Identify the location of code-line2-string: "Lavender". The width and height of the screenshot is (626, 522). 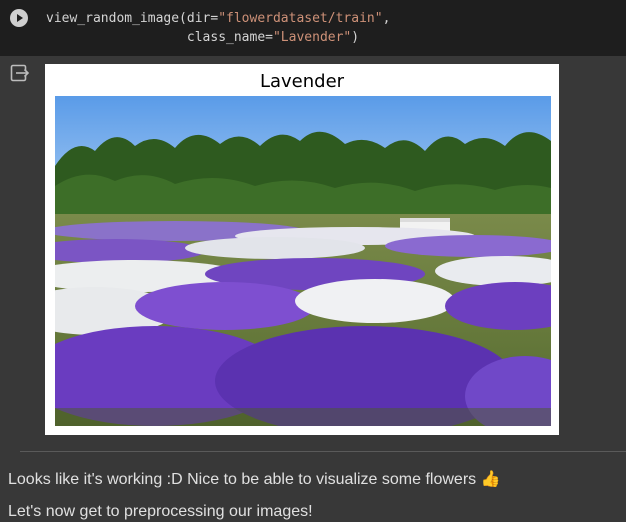
(312, 37).